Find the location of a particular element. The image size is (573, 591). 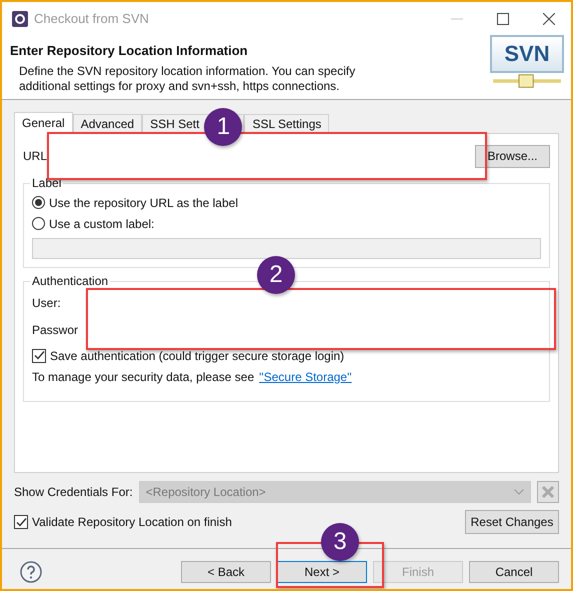

checkbox-label: Save authentication (could trigger secure storage login) is located at coordinates (197, 355).